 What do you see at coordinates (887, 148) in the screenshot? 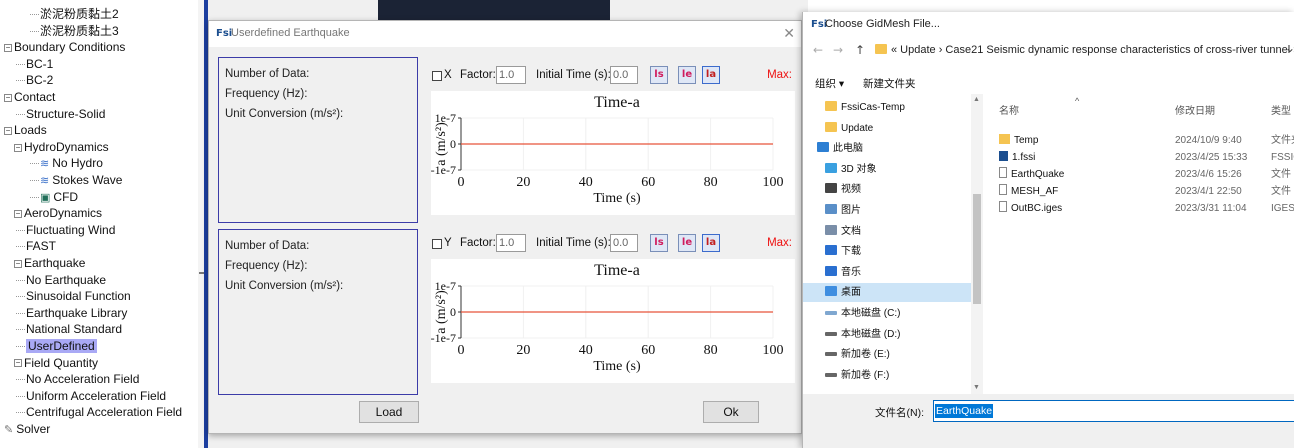
I see `nav-pane-item: 此电脑` at bounding box center [887, 148].